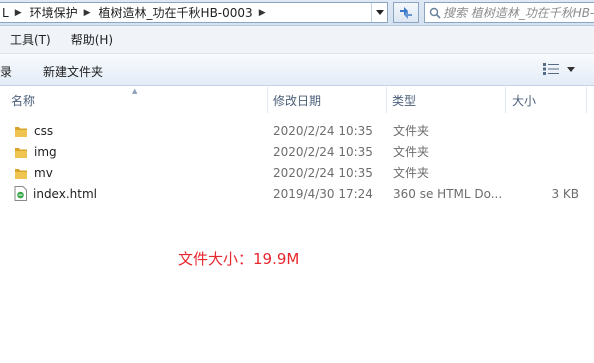 The width and height of the screenshot is (594, 363). Describe the element at coordinates (586, 100) in the screenshot. I see `column-divider` at that location.